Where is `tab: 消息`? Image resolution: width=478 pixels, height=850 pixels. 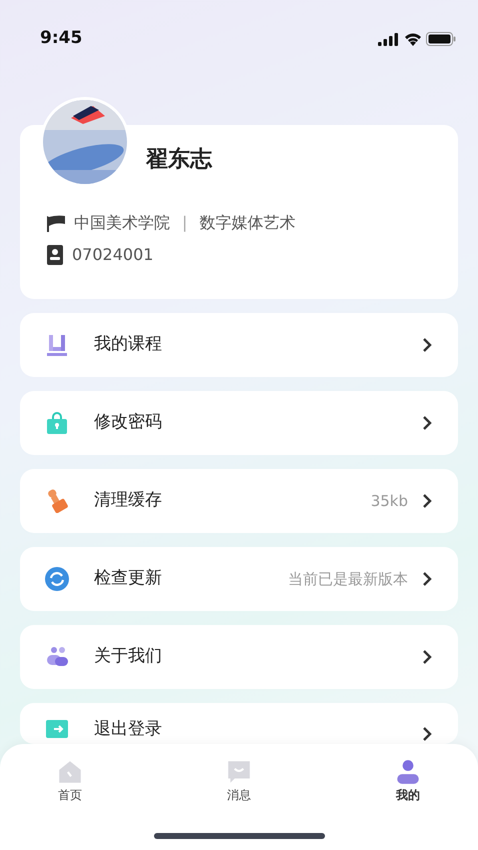
tab: 消息 is located at coordinates (239, 778).